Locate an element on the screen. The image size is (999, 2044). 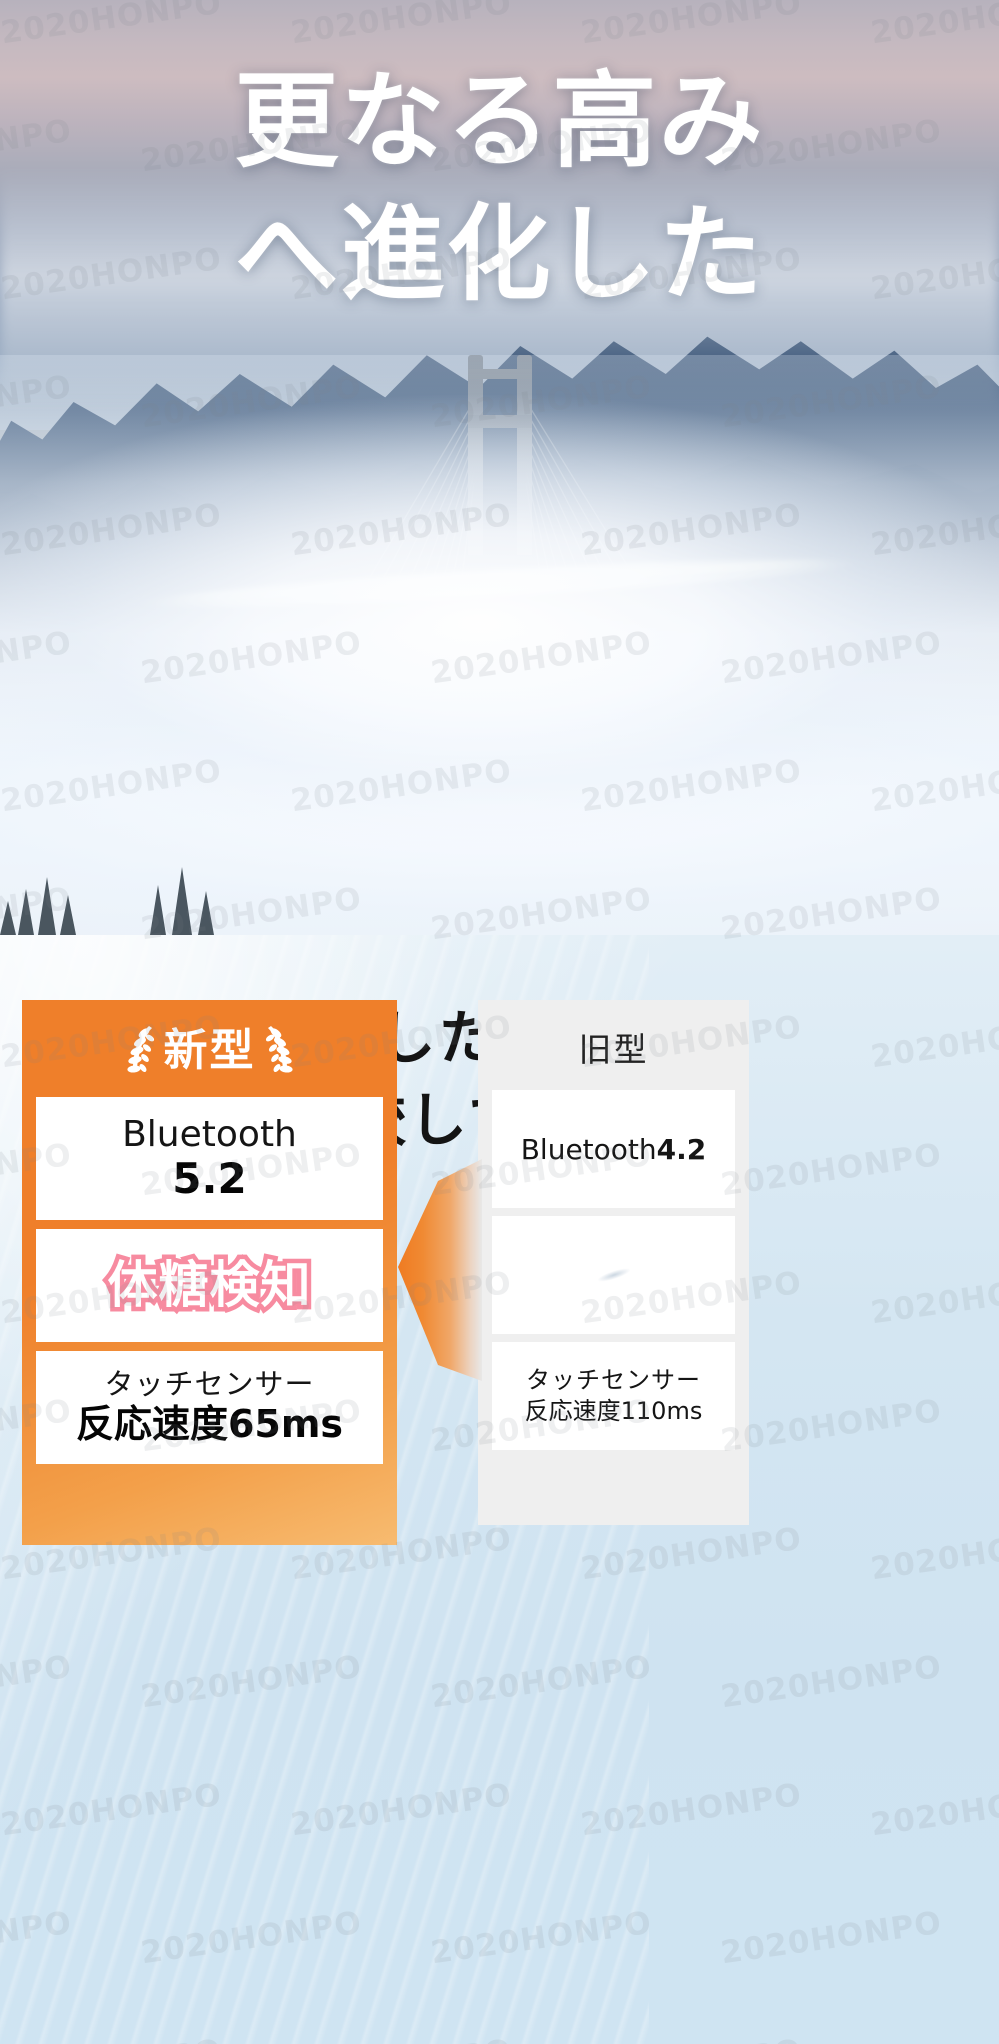
glucose-detection-label: 体糖検知 is located at coordinates (209, 1285).